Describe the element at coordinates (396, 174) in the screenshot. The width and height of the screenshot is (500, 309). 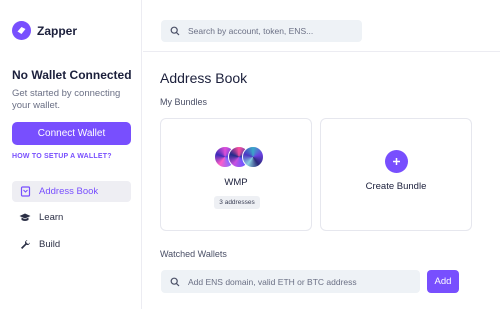
I see `create-bundle-card: Create Bundle` at that location.